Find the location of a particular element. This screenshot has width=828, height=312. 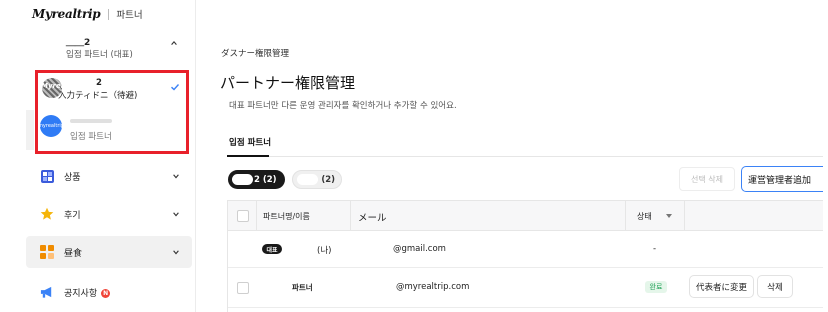

partner-status: - is located at coordinates (655, 249).